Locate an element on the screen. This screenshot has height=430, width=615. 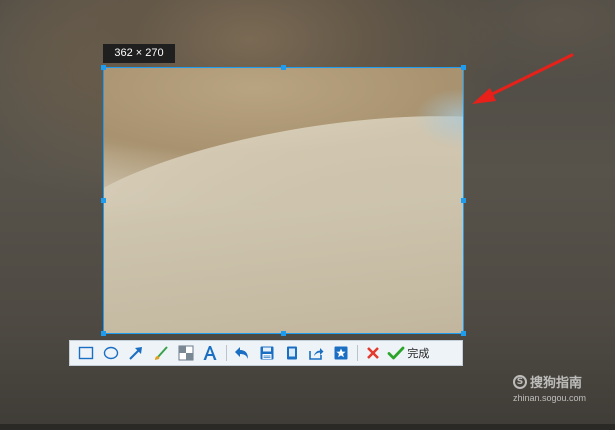
watermark: S 搜狗指南 zhinan.sogou.com is located at coordinates (549, 387).